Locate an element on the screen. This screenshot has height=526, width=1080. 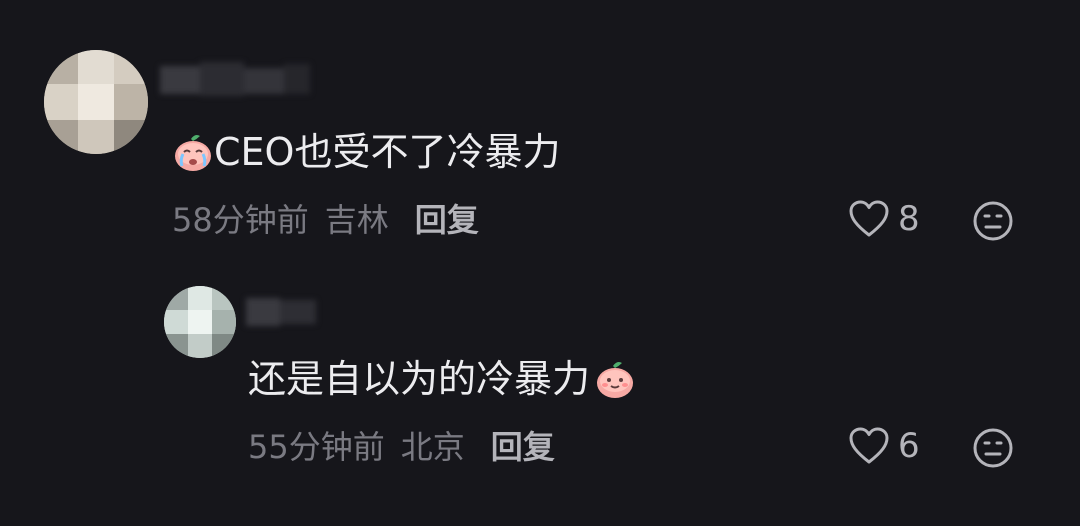
comment-body: 还是自以为的冷暴力 is located at coordinates (419, 379).